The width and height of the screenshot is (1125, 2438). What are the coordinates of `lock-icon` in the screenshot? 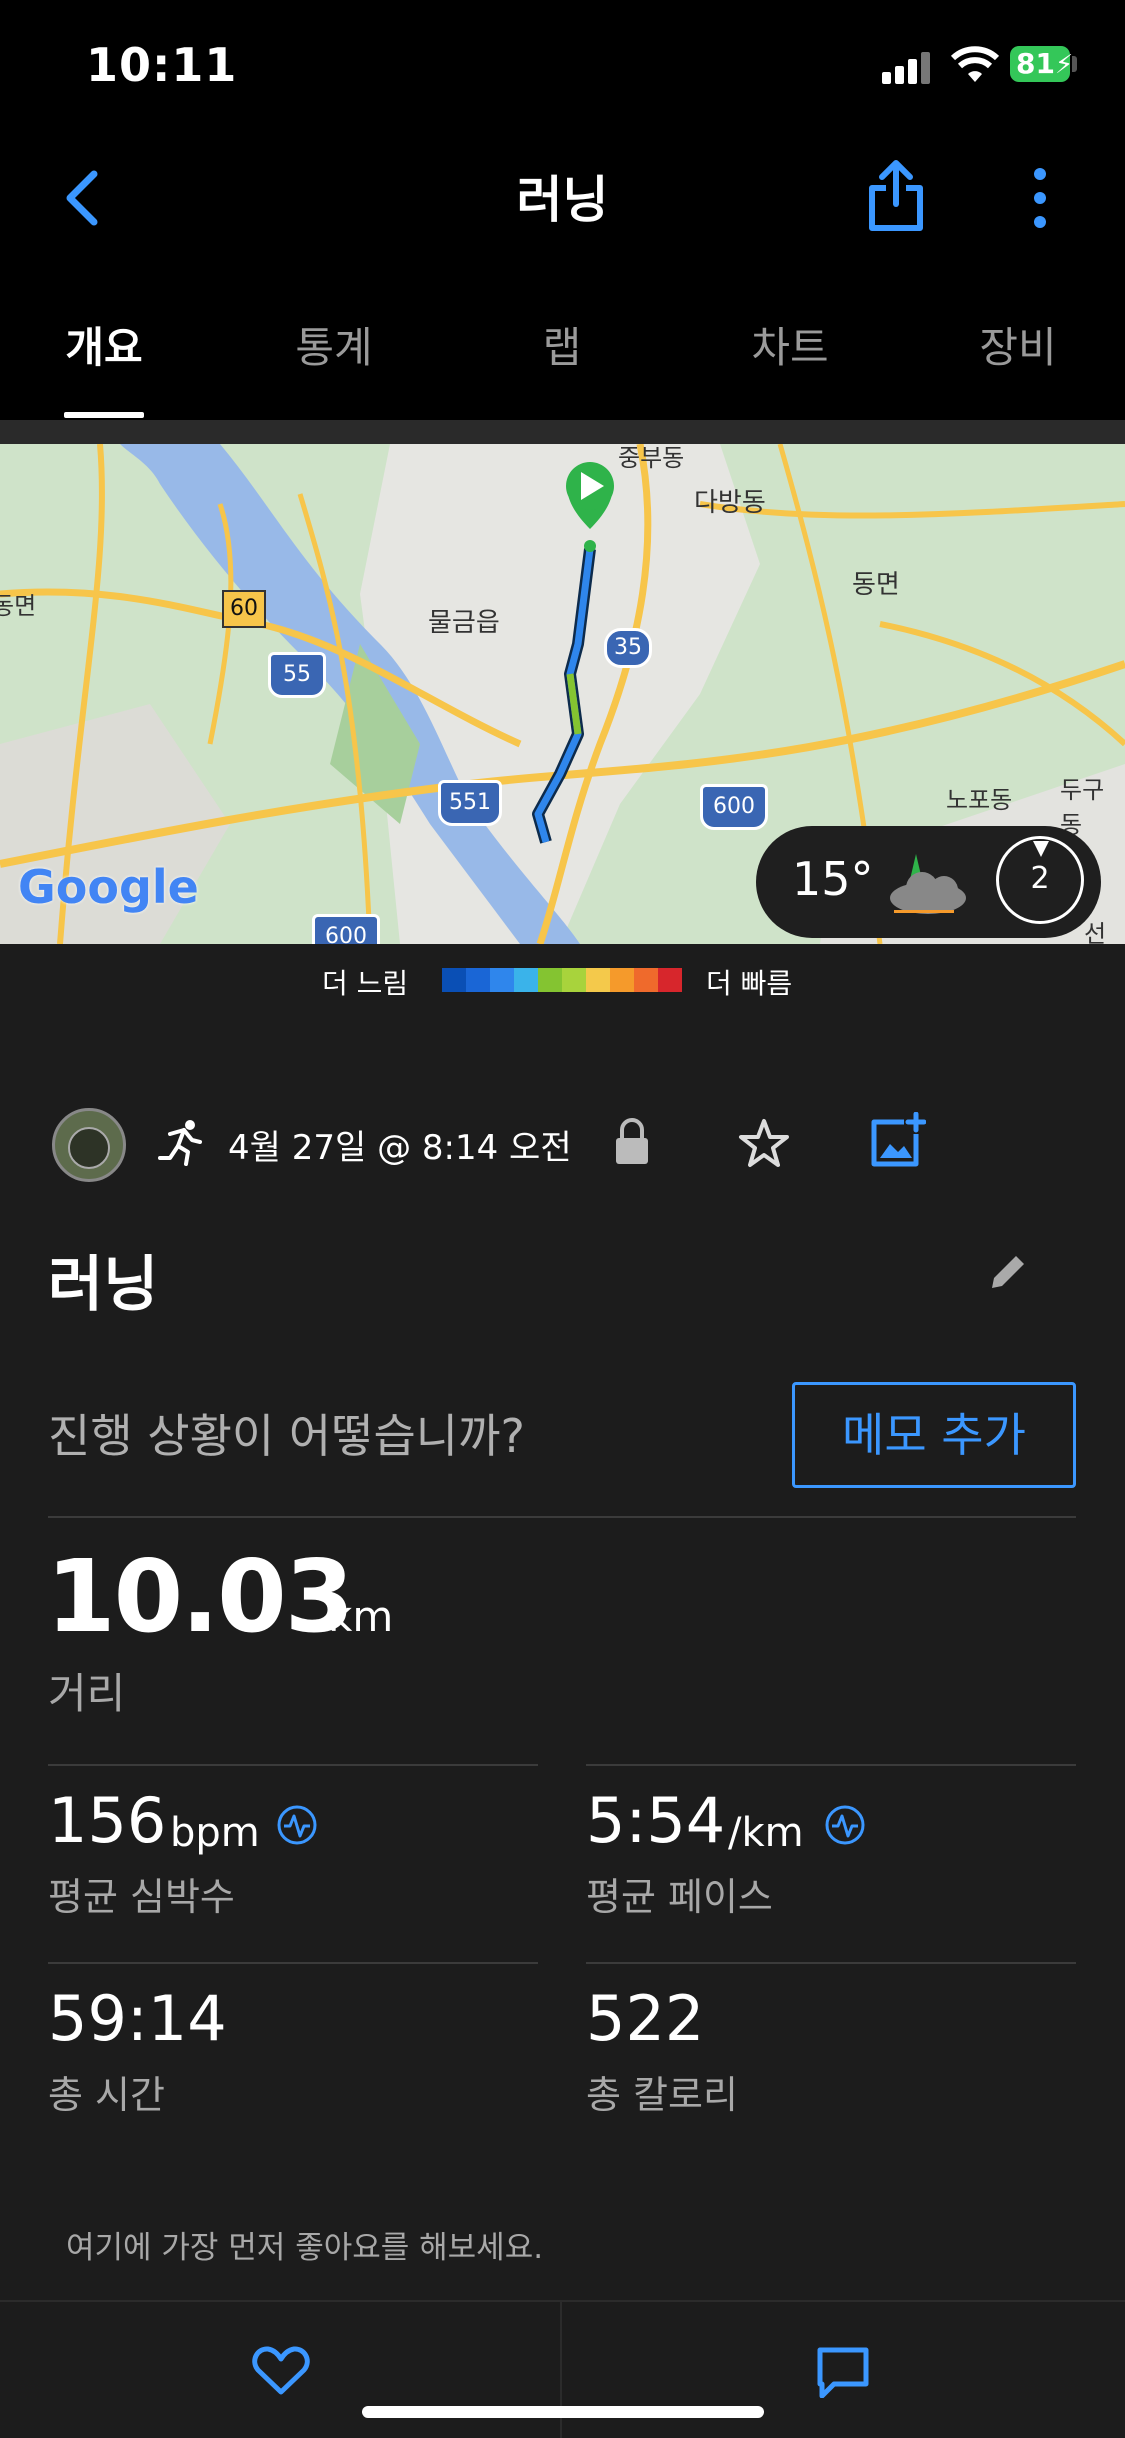 It's located at (632, 1142).